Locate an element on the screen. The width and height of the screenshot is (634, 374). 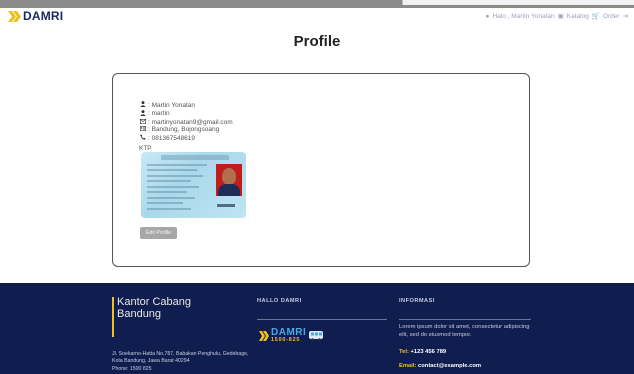
footer-tel: Tel: +123 456 789 is located at coordinates (422, 352).